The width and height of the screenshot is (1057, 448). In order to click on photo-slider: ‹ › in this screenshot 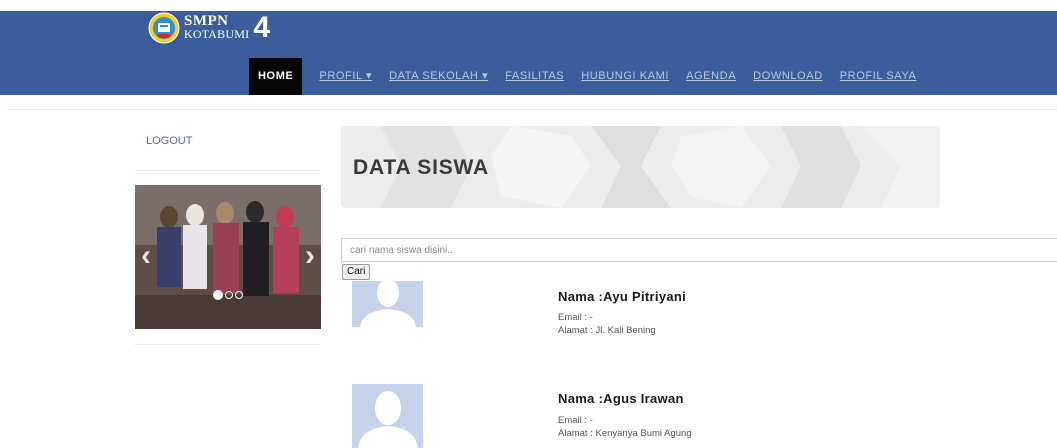, I will do `click(228, 257)`.